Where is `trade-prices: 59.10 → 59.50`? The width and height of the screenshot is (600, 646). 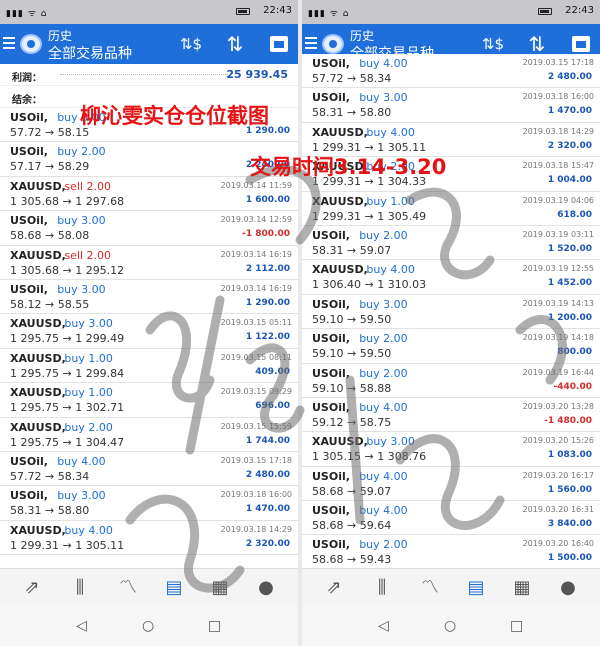 trade-prices: 59.10 → 59.50 is located at coordinates (352, 319).